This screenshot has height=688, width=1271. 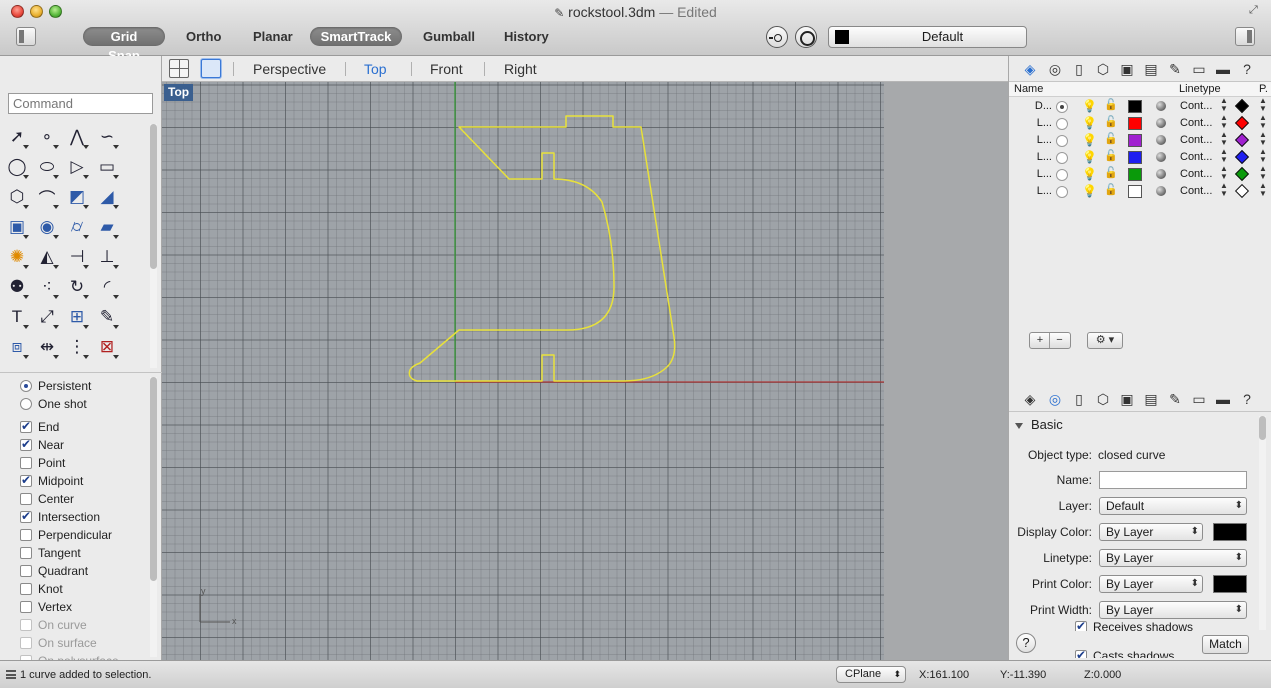 I want to click on name-column-header: Name, so click(x=1028, y=89).